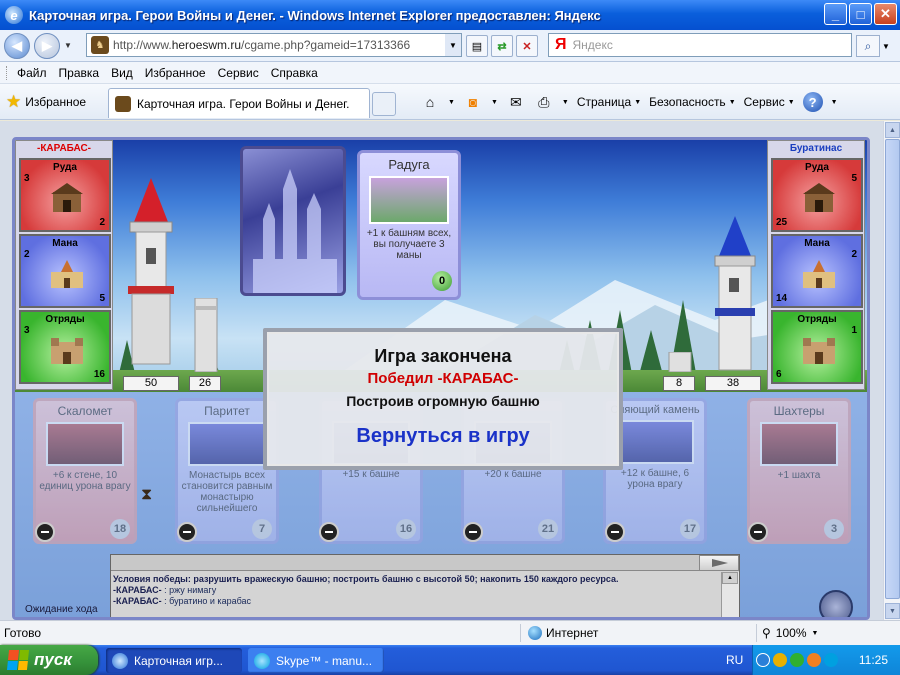 Image resolution: width=900 pixels, height=675 pixels. Describe the element at coordinates (734, 660) in the screenshot. I see `language-indicator: RU` at that location.